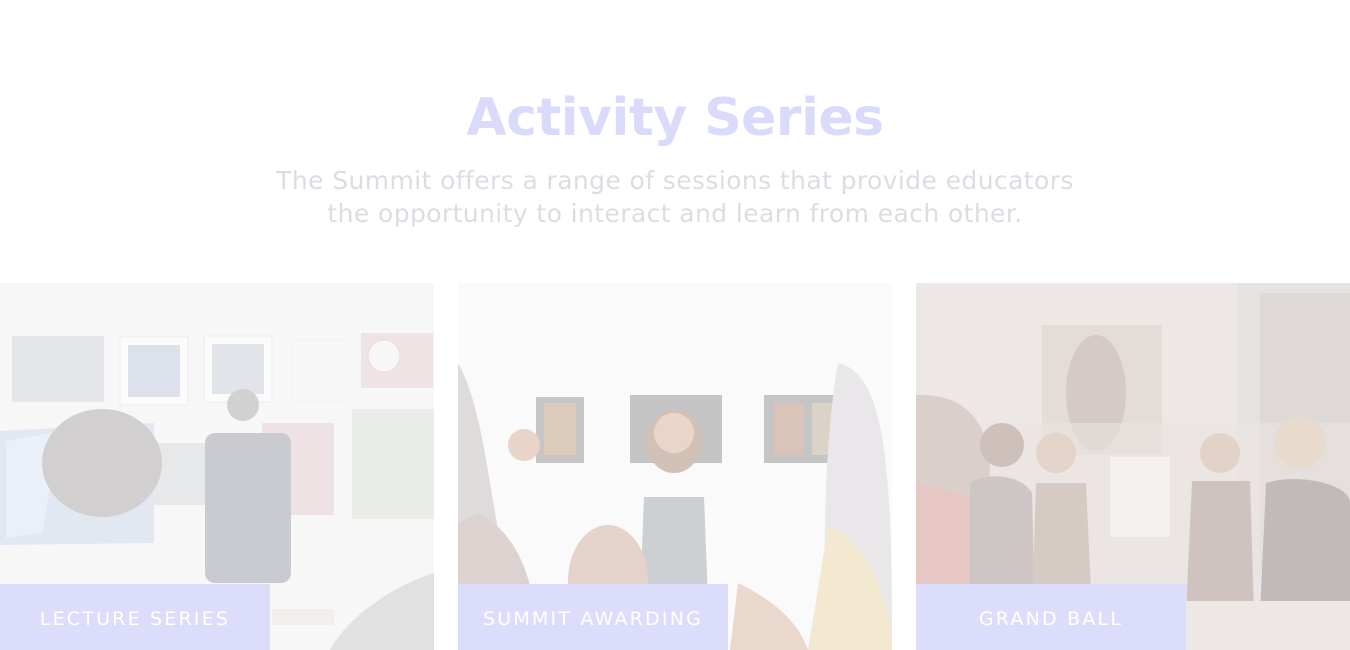 Image resolution: width=1350 pixels, height=650 pixels. I want to click on card-label: GRAND BALL, so click(1051, 619).